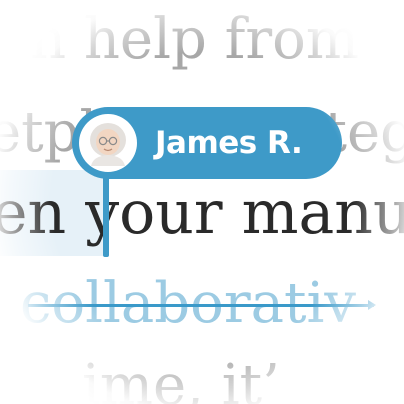 This screenshot has height=404, width=404. What do you see at coordinates (108, 143) in the screenshot?
I see `user-avatar-icon` at bounding box center [108, 143].